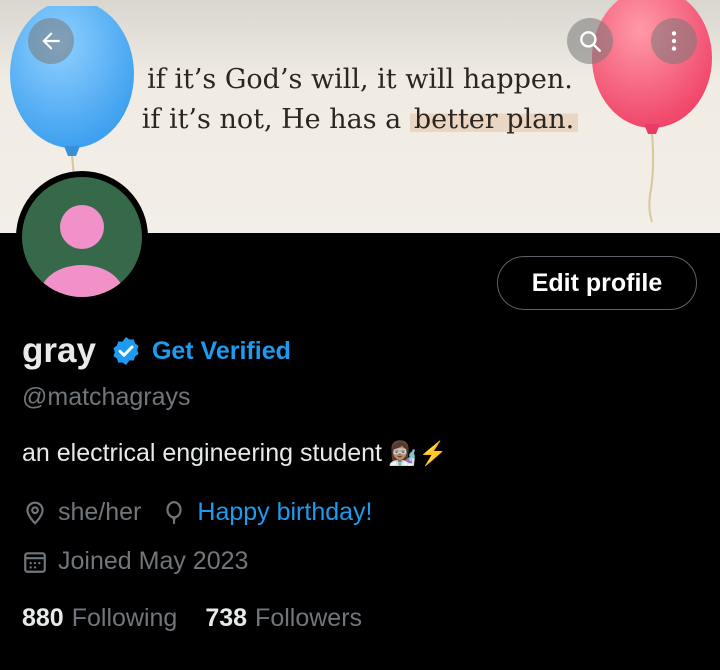 The height and width of the screenshot is (670, 720). I want to click on arrow-left-icon, so click(51, 41).